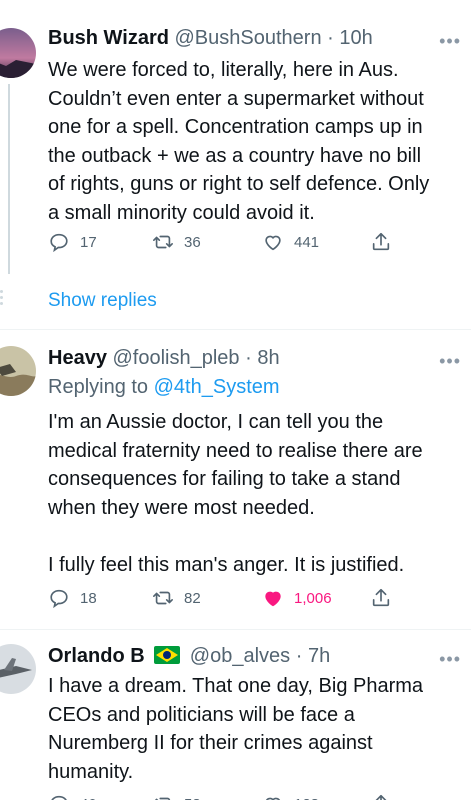 This screenshot has height=800, width=471. Describe the element at coordinates (9, 179) in the screenshot. I see `thread-line` at that location.